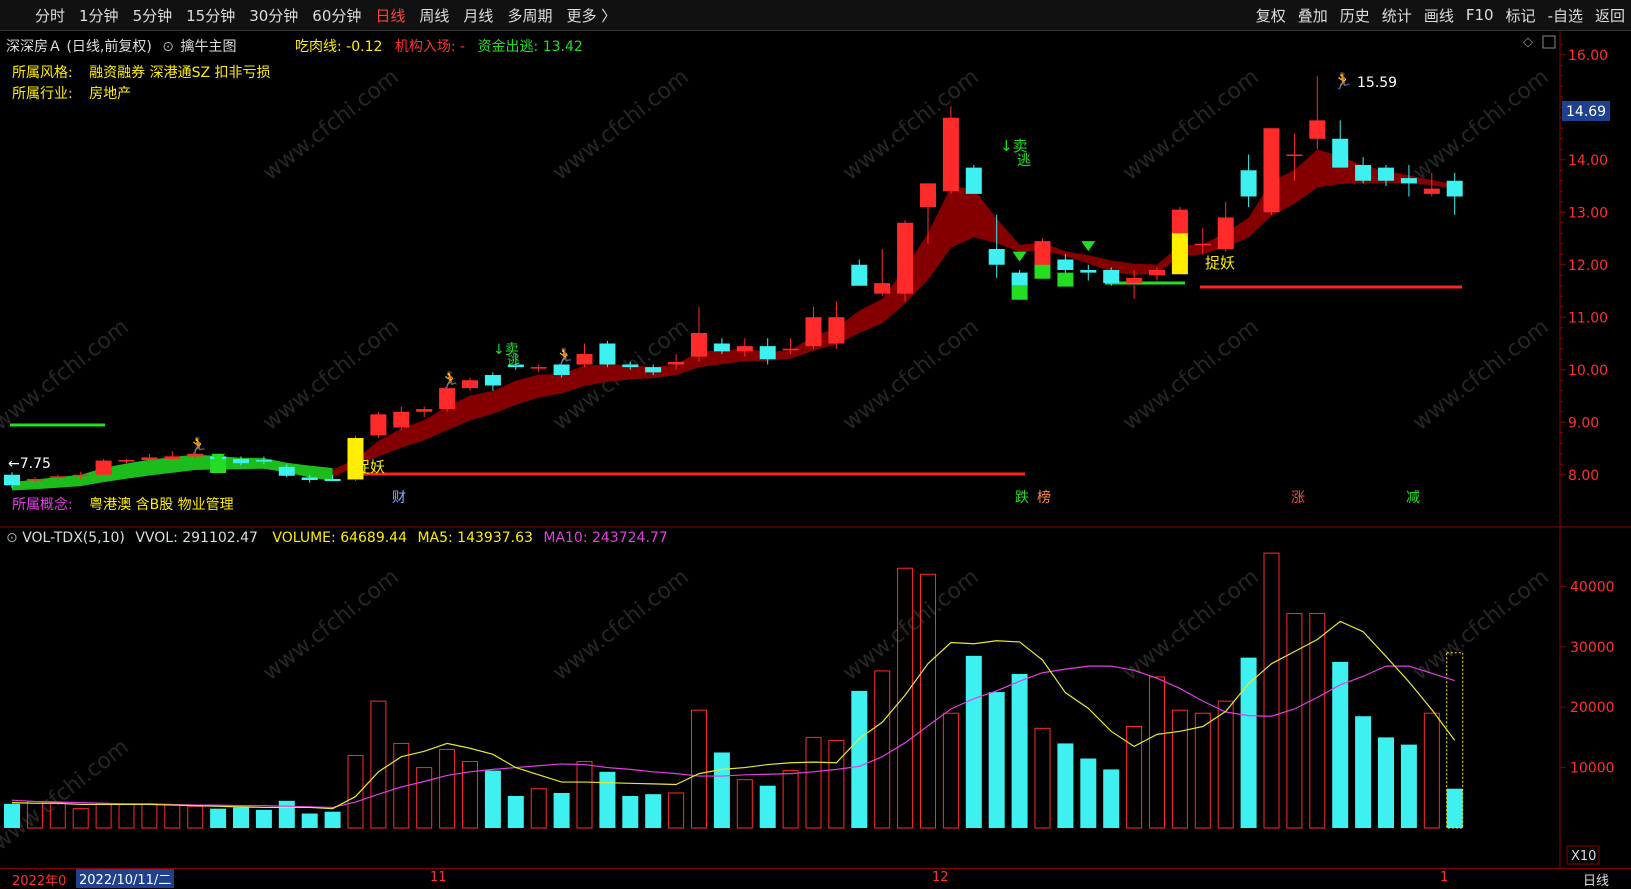 Image resolution: width=1631 pixels, height=889 pixels. Describe the element at coordinates (1583, 476) in the screenshot. I see `price-tick-label: 8.00` at that location.